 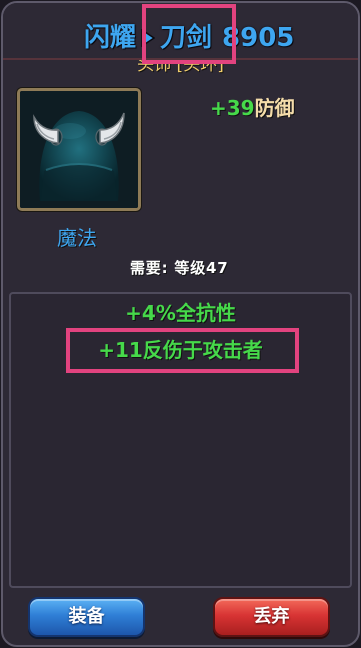 I want to click on affix-value: +11, so click(x=120, y=350).